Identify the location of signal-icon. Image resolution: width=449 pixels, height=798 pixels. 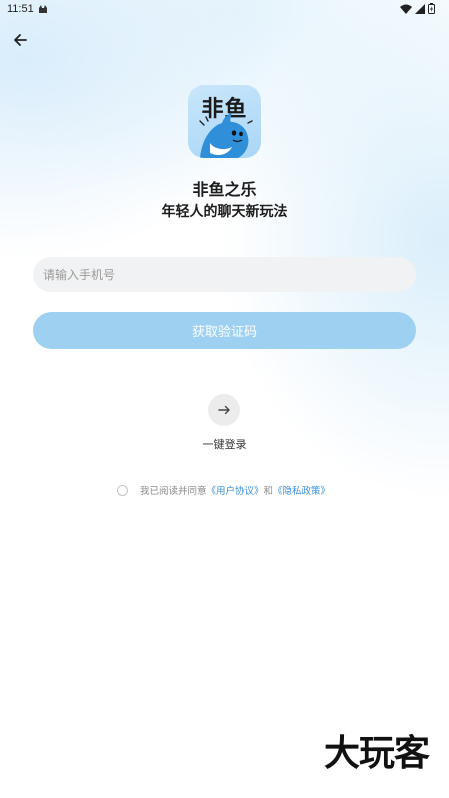
(420, 8).